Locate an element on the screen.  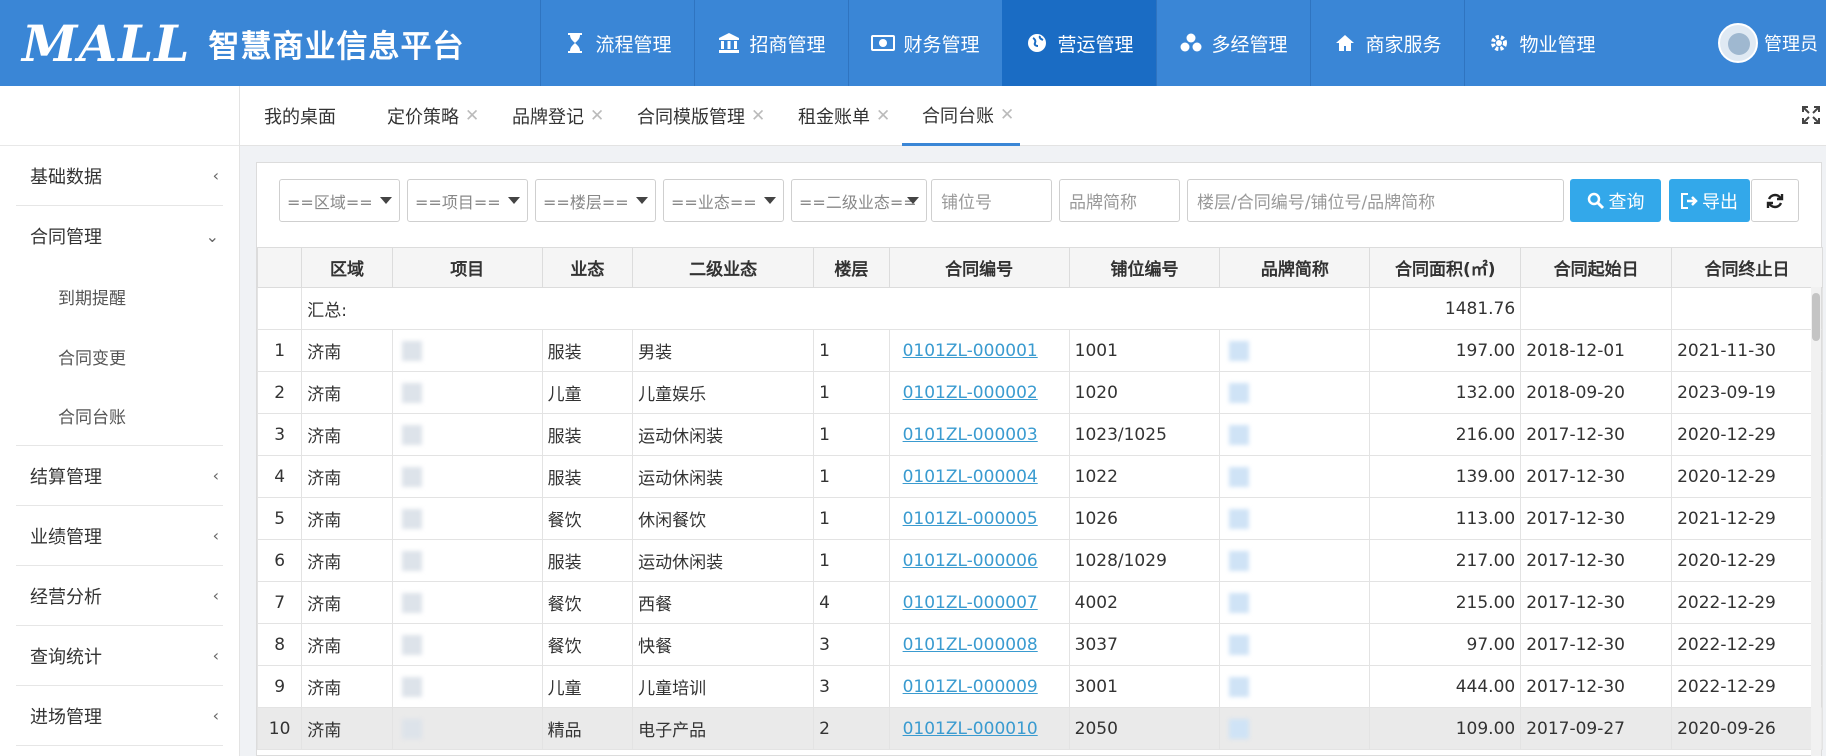
nav-merchant-service: 商家服务 is located at coordinates (1387, 43).